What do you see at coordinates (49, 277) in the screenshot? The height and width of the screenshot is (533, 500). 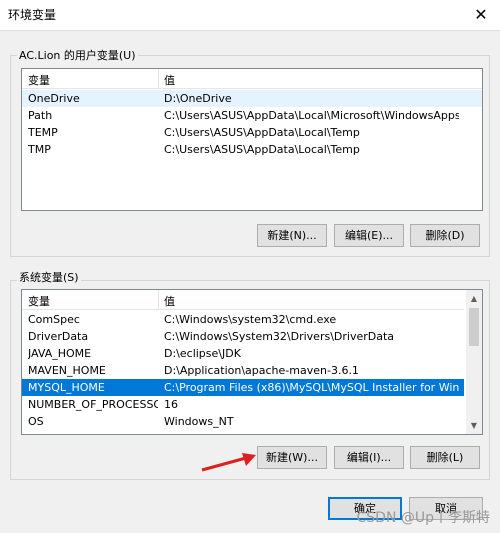 I see `system-variables-label: 系统变量(S)` at bounding box center [49, 277].